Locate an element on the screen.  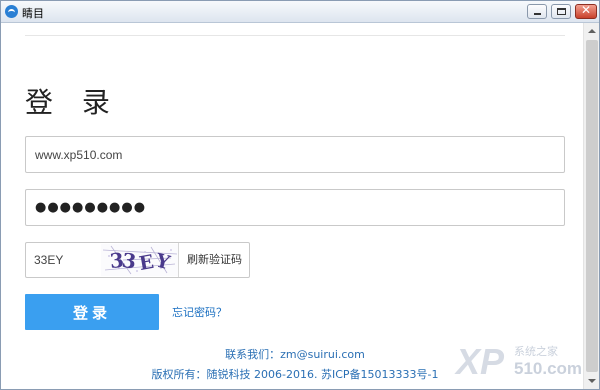
app-logo-icon is located at coordinates (11, 11).